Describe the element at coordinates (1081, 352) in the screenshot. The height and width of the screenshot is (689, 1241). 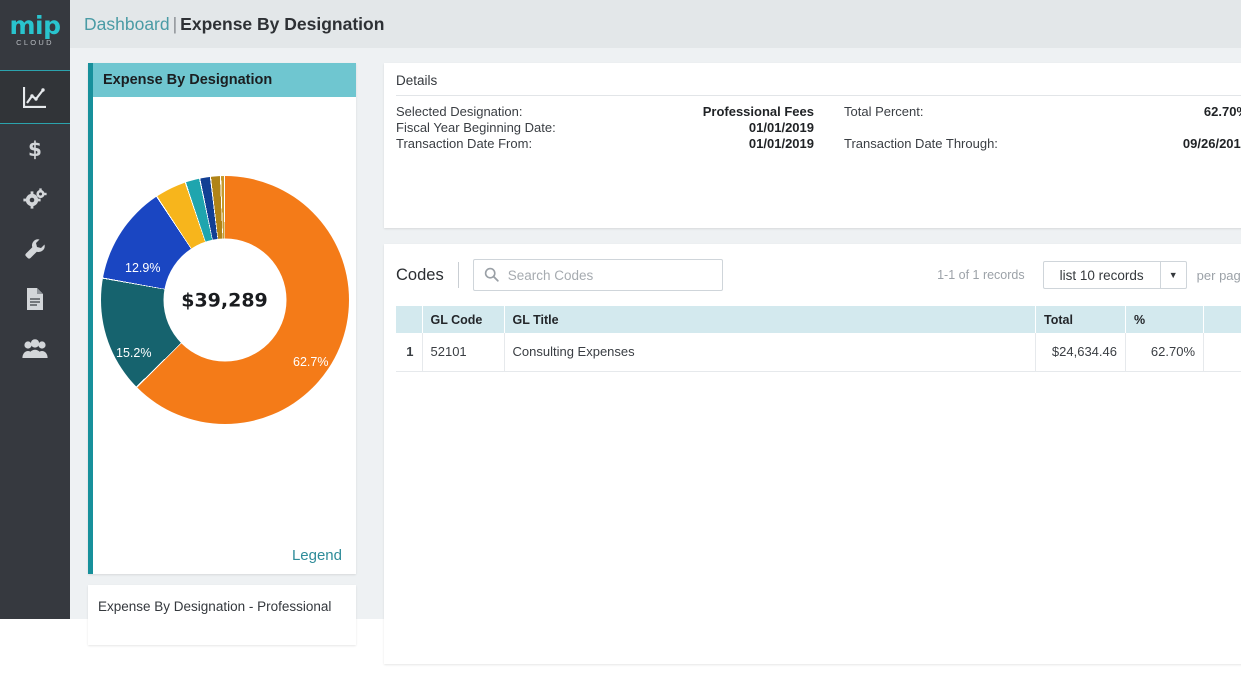
I see `cell-total: $24,634.46` at that location.